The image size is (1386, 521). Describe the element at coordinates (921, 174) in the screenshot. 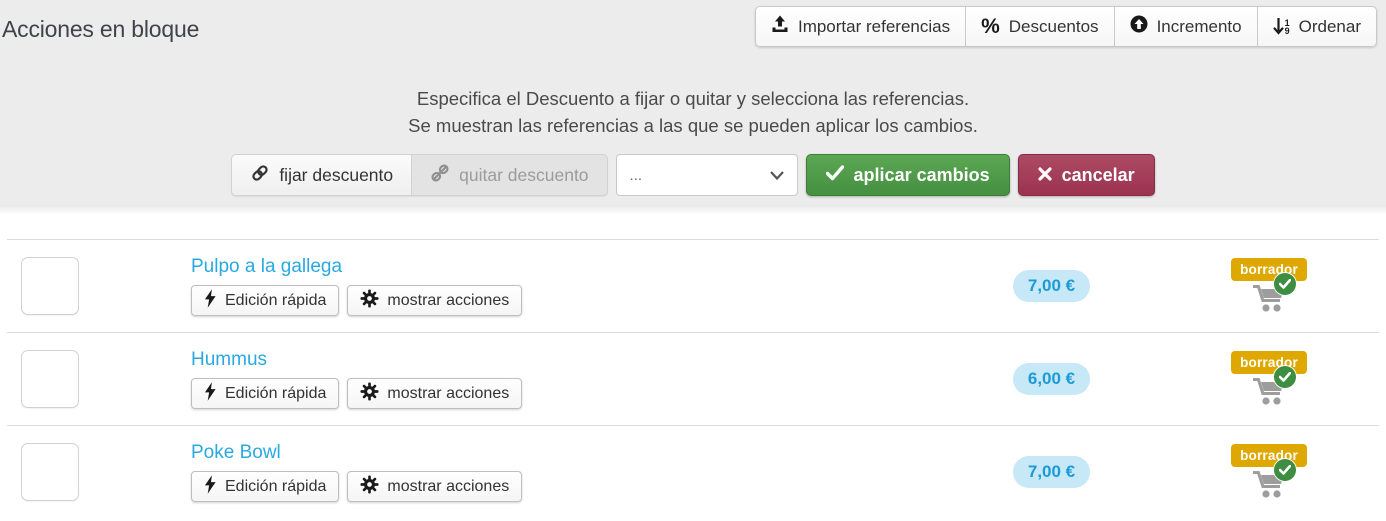

I see `apply-changes-label: aplicar cambios` at that location.